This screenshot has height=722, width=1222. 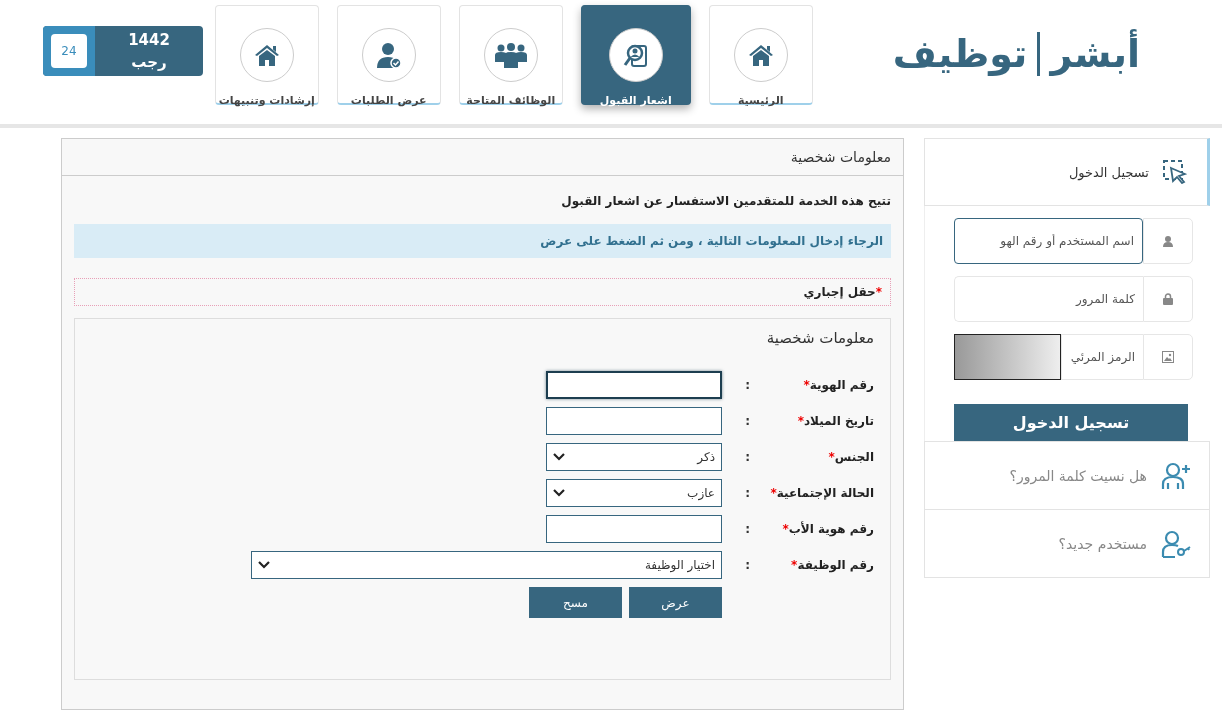 What do you see at coordinates (1168, 299) in the screenshot?
I see `lock-icon` at bounding box center [1168, 299].